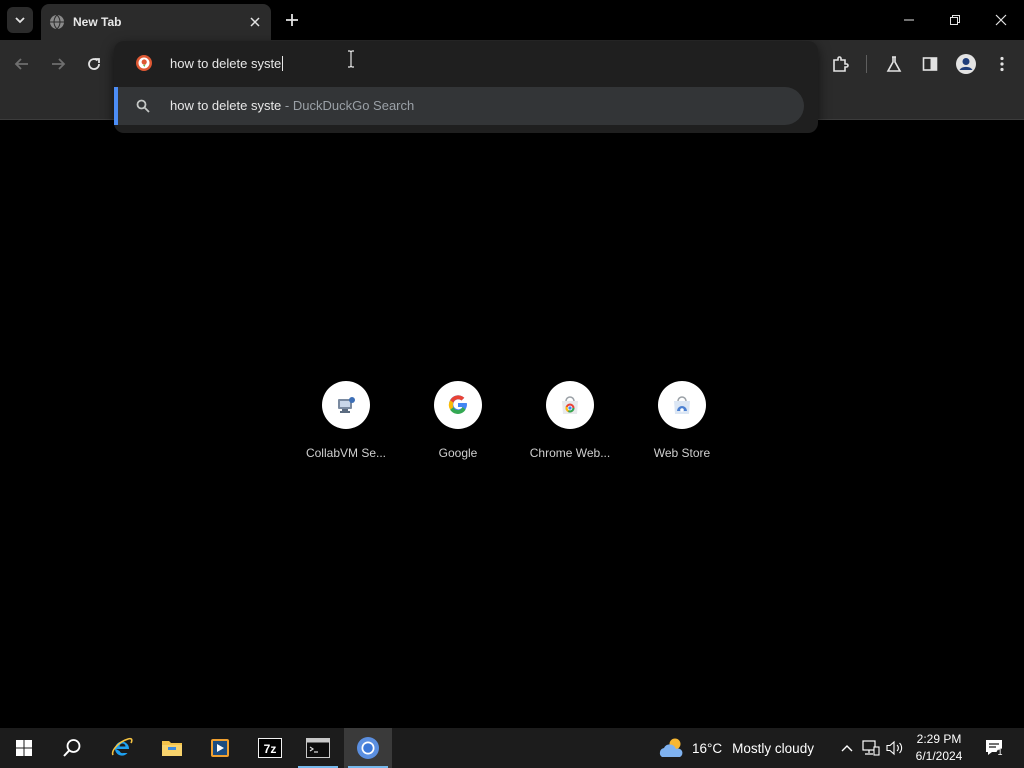 This screenshot has height=768, width=1024. Describe the element at coordinates (226, 105) in the screenshot. I see `suggestion-query: how to delete syste` at that location.